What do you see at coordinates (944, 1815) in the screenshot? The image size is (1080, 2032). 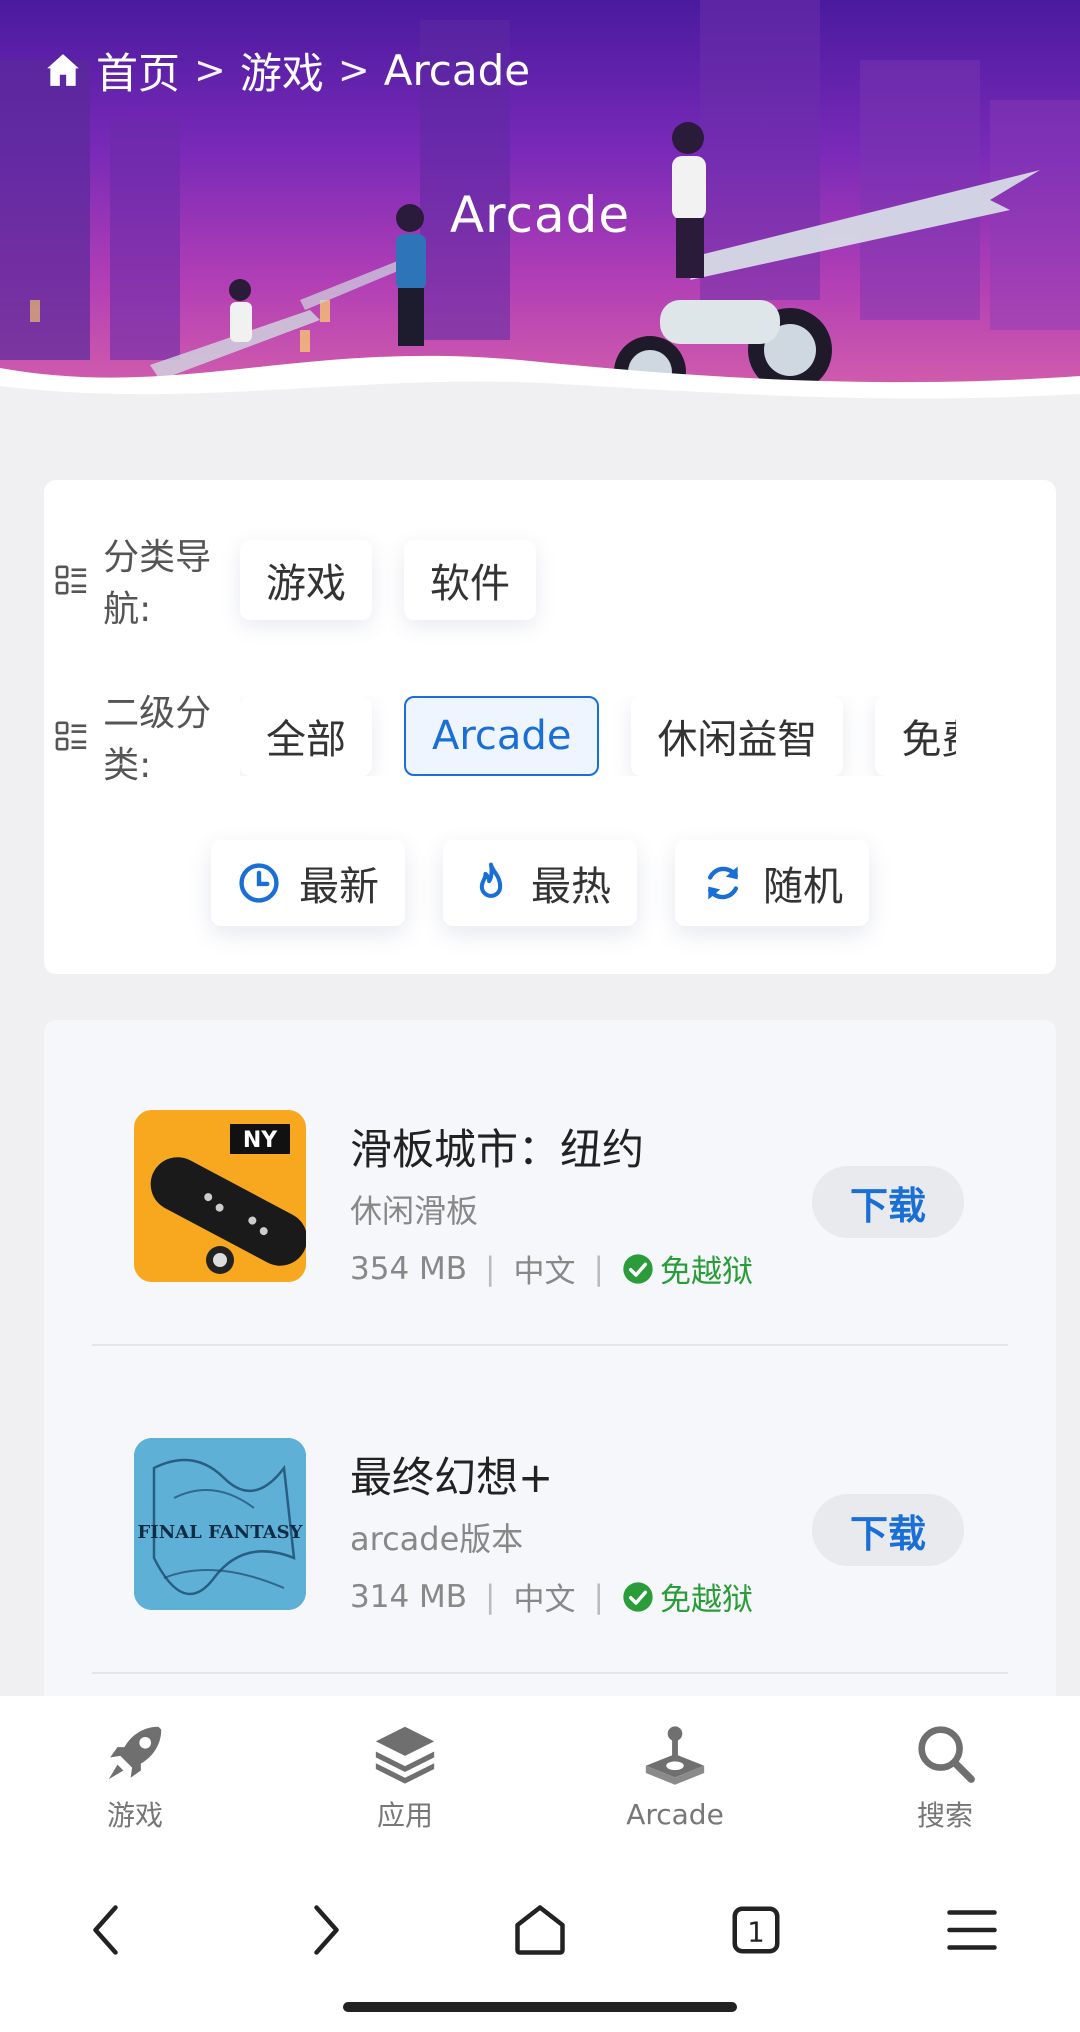 I see `tab-search-label: 搜索` at bounding box center [944, 1815].